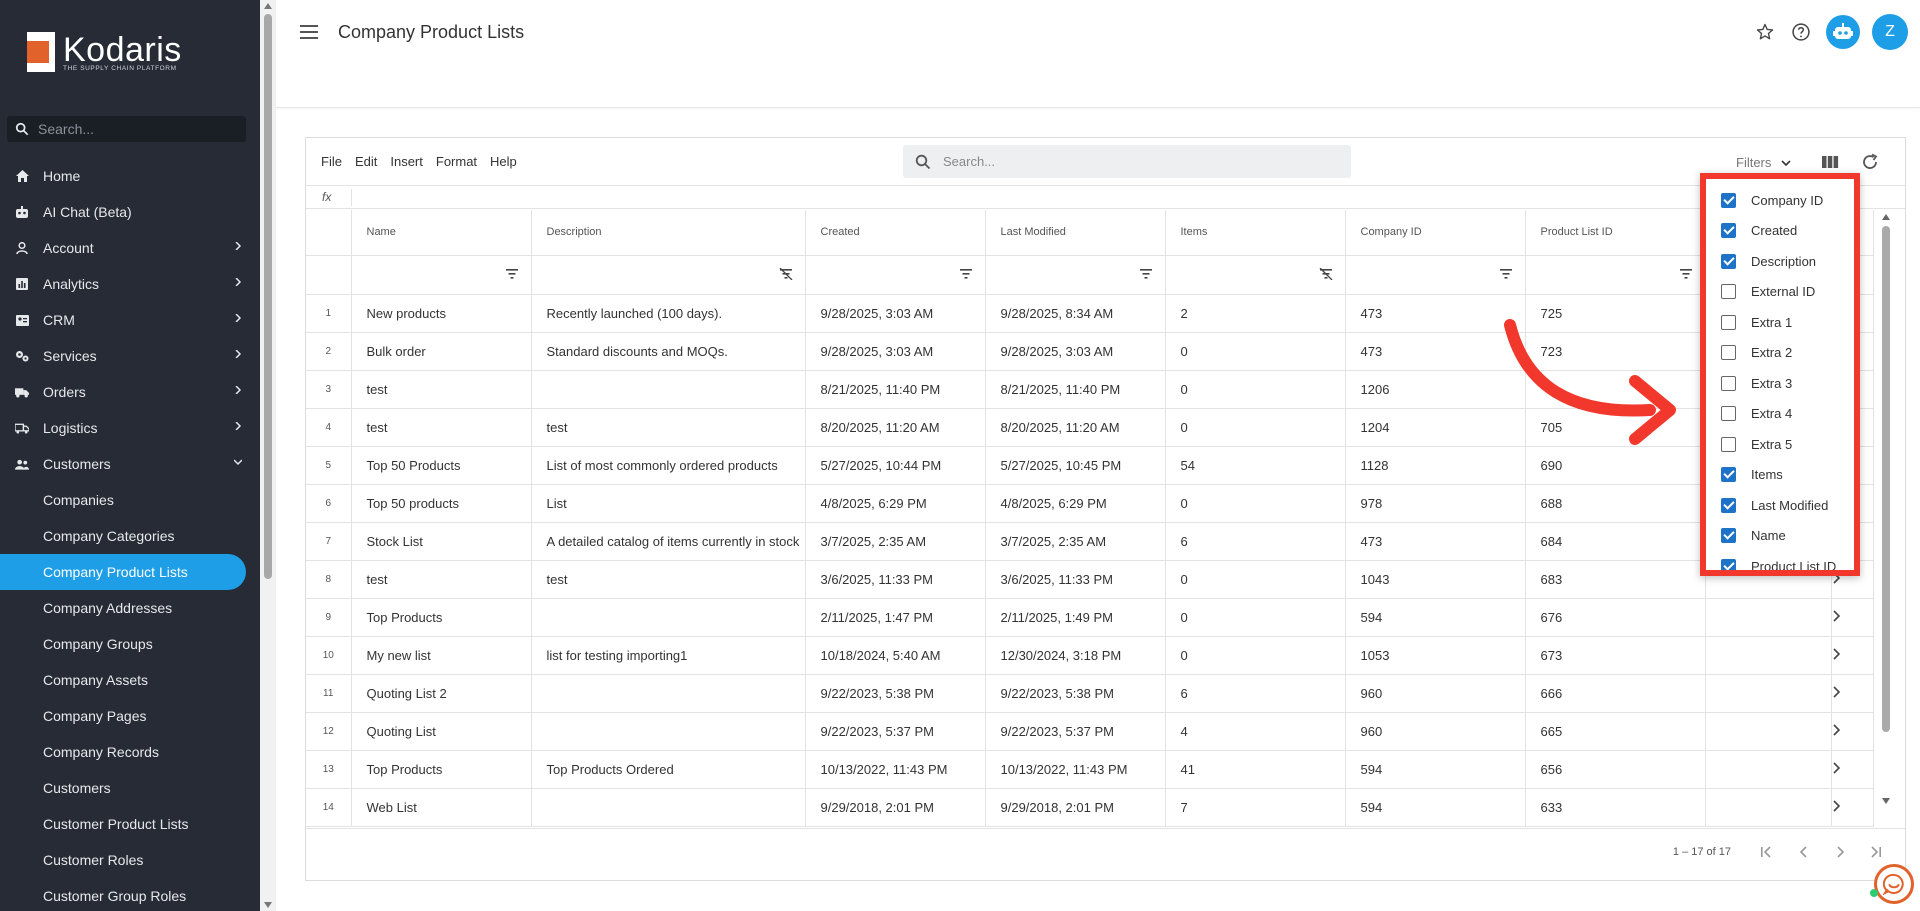 The width and height of the screenshot is (1920, 911). Describe the element at coordinates (1075, 275) in the screenshot. I see `filter-cell-last-modified` at that location.